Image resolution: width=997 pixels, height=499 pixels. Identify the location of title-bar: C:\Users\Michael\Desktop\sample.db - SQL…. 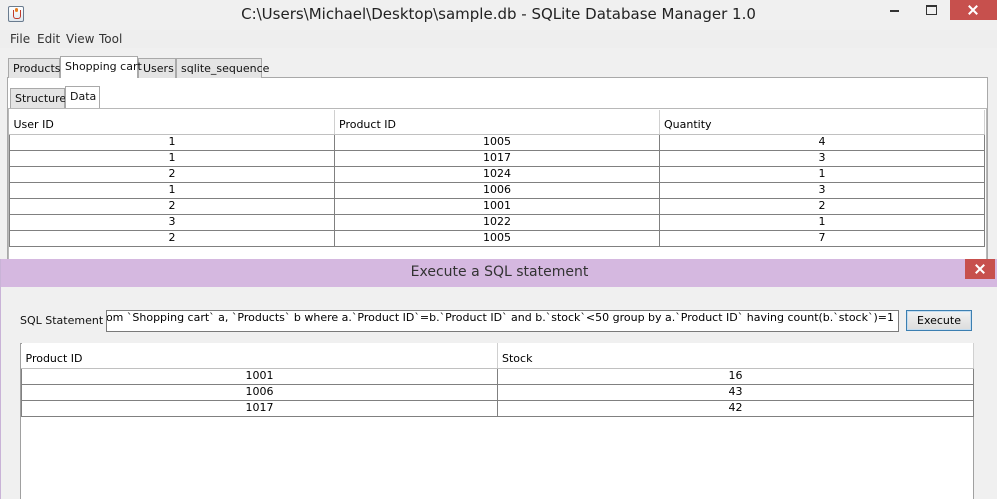
(498, 15).